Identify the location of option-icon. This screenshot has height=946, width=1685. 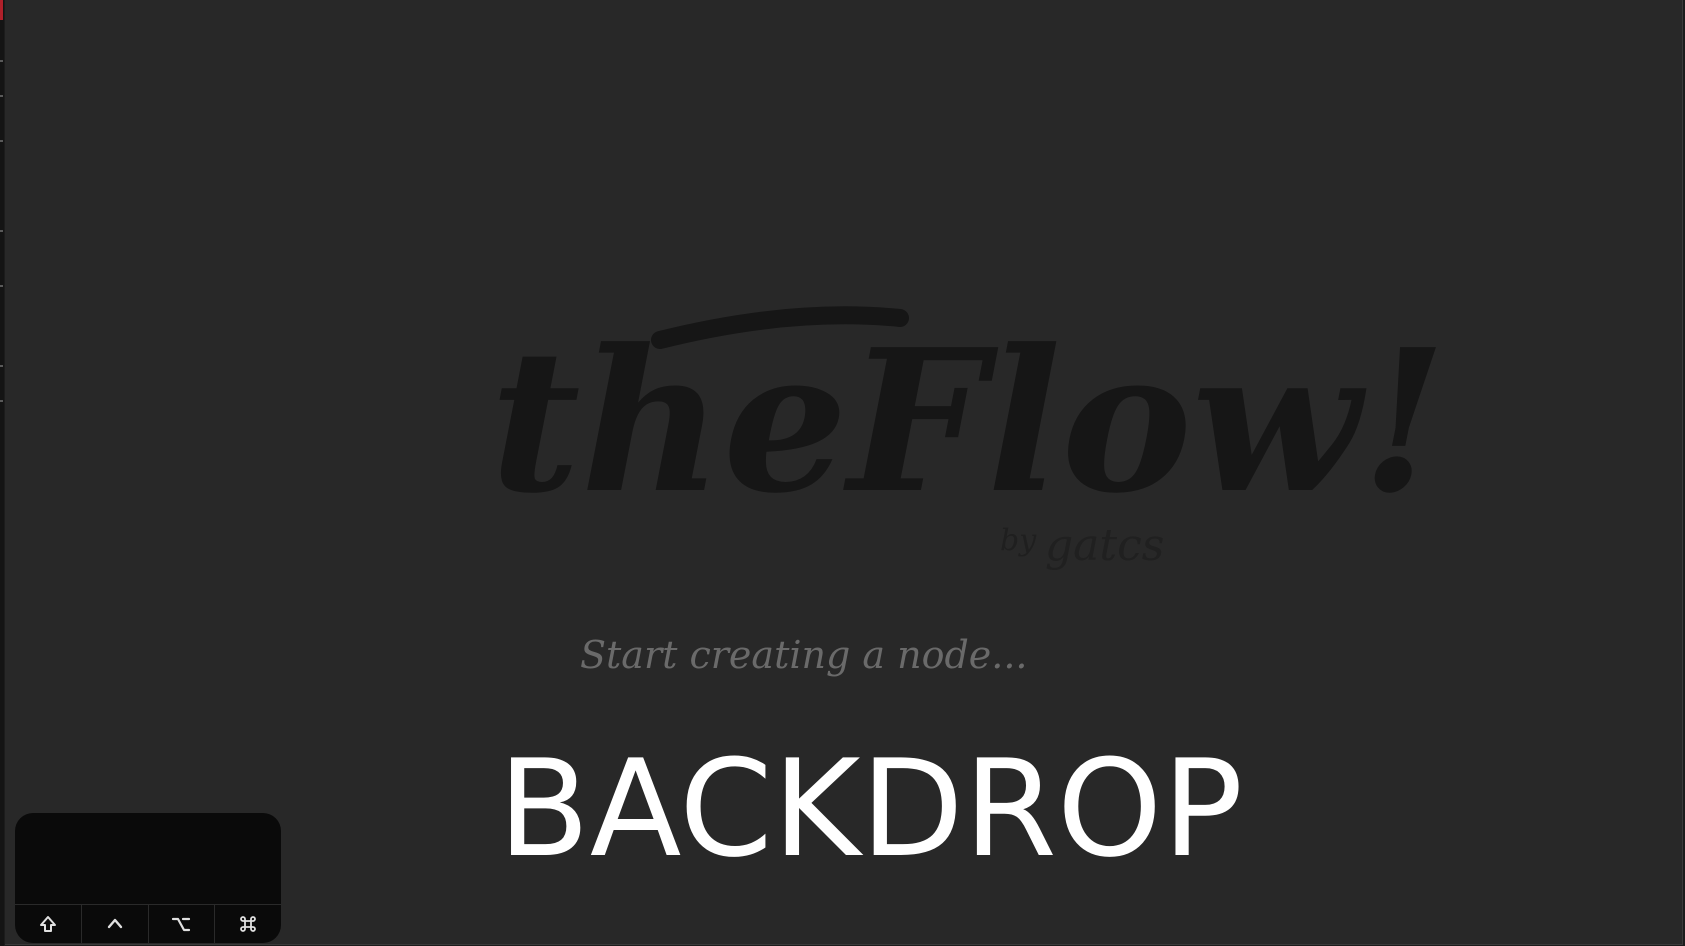
(181, 924).